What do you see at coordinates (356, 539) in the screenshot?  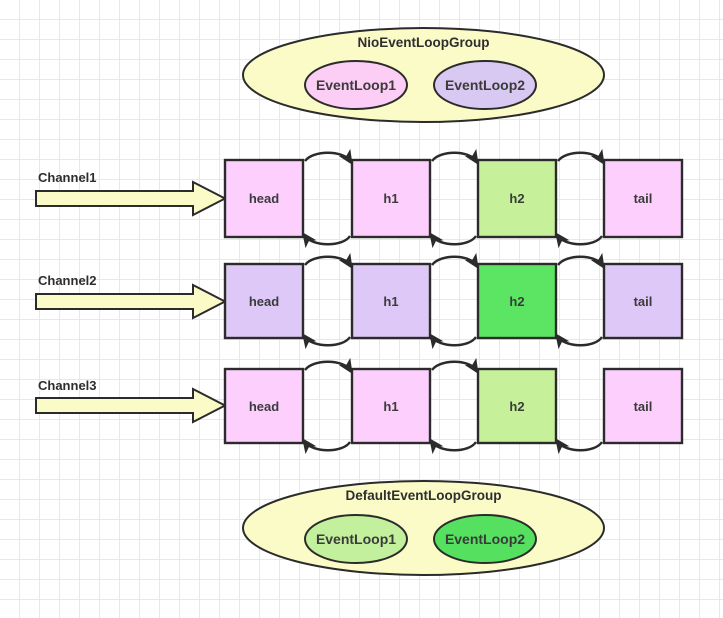 I see `bottom-event-loop-1-ellipse` at bounding box center [356, 539].